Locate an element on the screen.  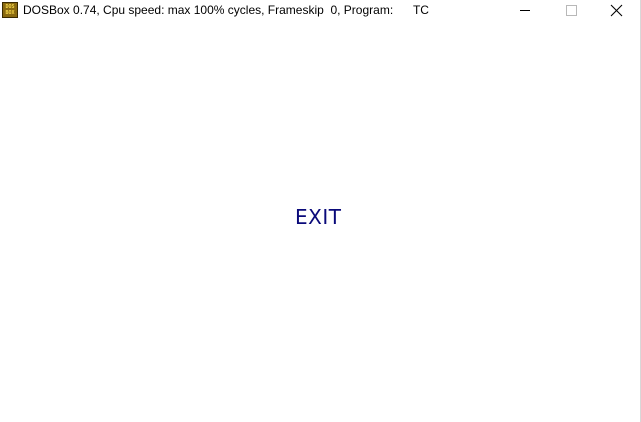
close-button is located at coordinates (617, 10).